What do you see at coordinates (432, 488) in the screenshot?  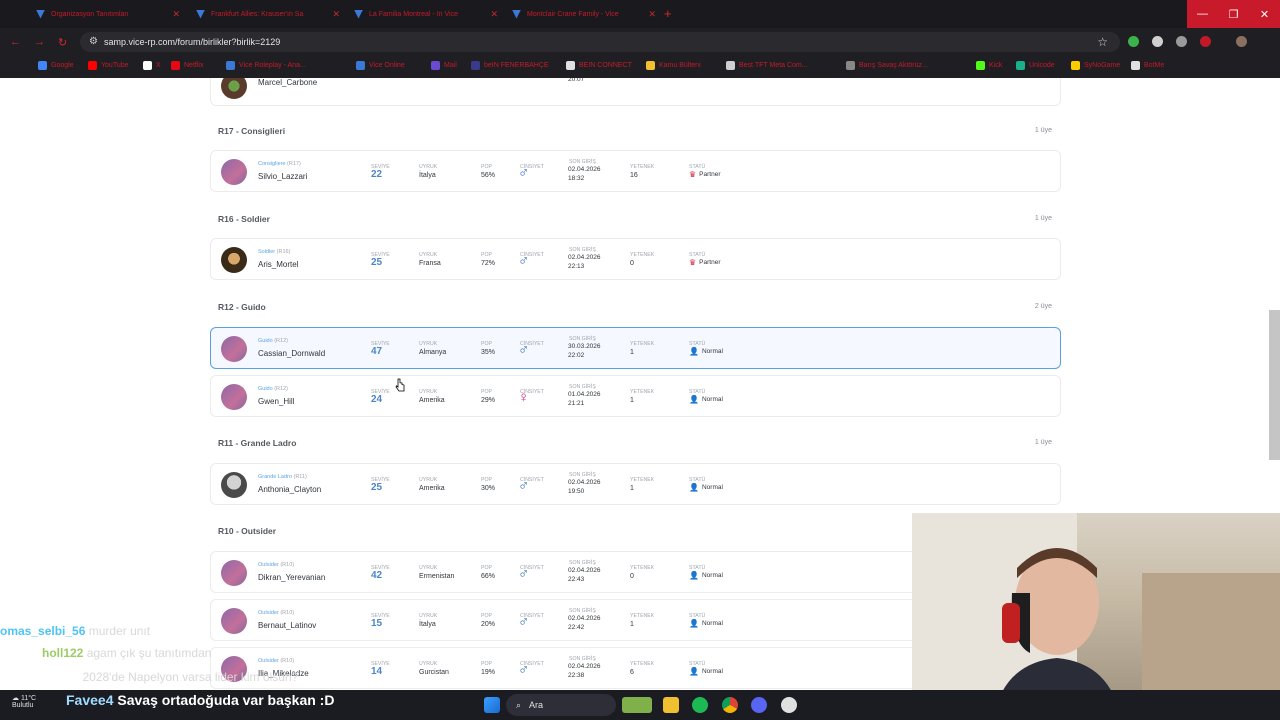 I see `member-nation: Amerika` at bounding box center [432, 488].